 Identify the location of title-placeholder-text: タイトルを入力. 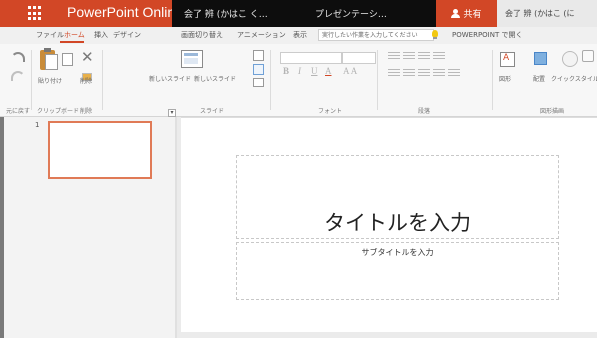
(397, 223).